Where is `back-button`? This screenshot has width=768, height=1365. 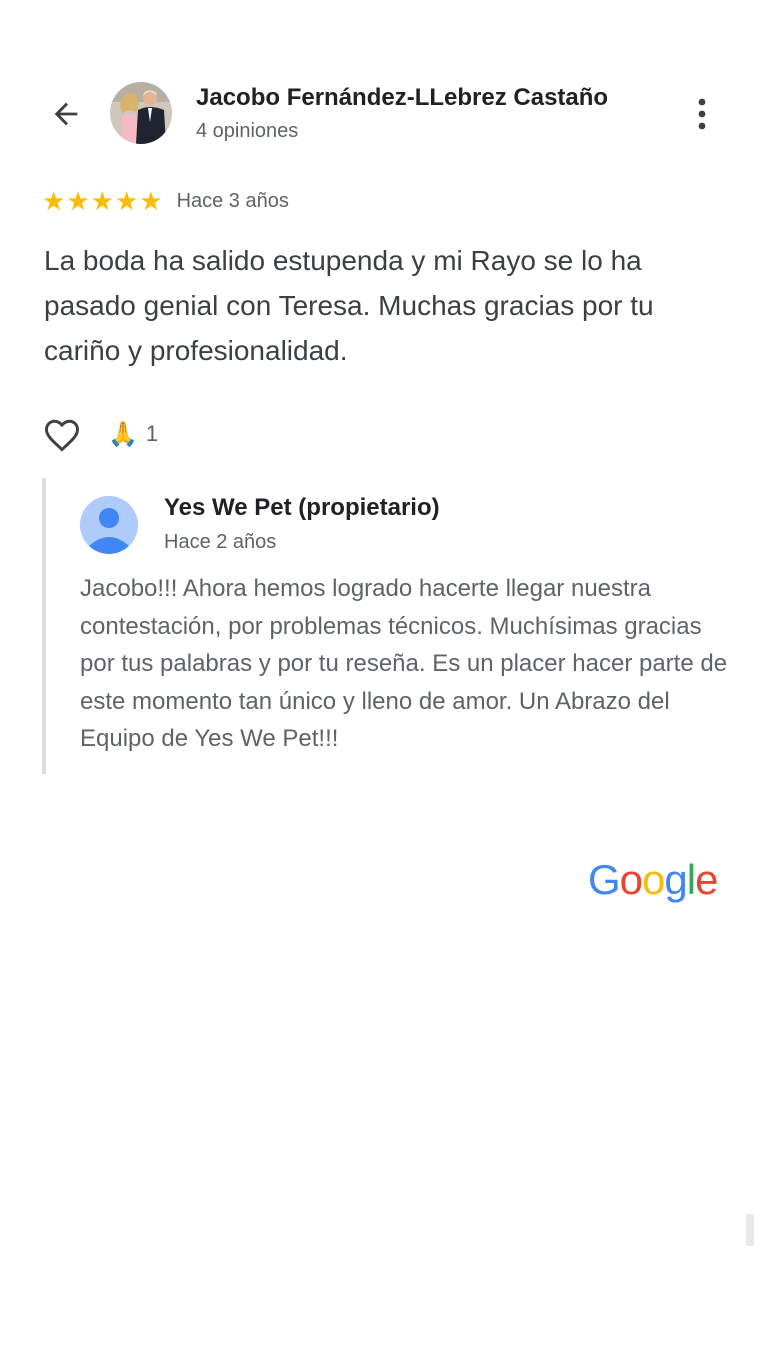 back-button is located at coordinates (66, 114).